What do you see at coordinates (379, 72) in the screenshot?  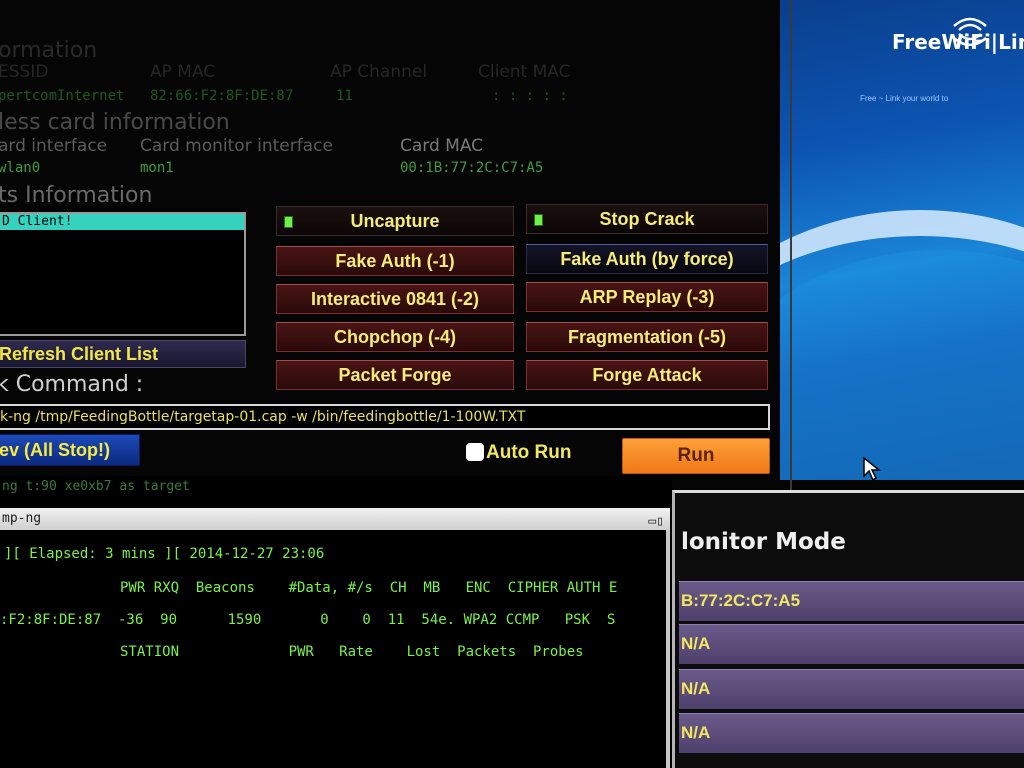 I see `ap-channel-label: AP Channel` at bounding box center [379, 72].